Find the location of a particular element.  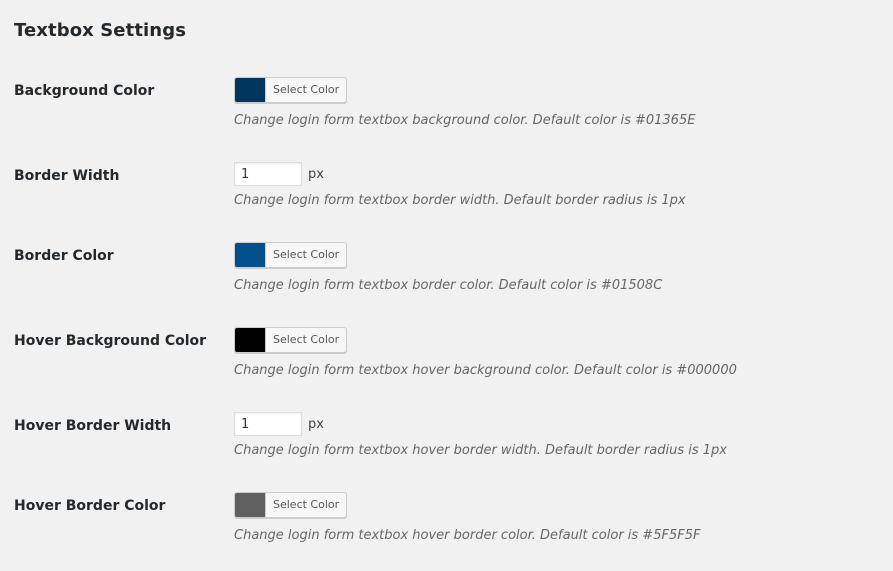

setting-label-background-color: Background Color is located at coordinates (84, 91).